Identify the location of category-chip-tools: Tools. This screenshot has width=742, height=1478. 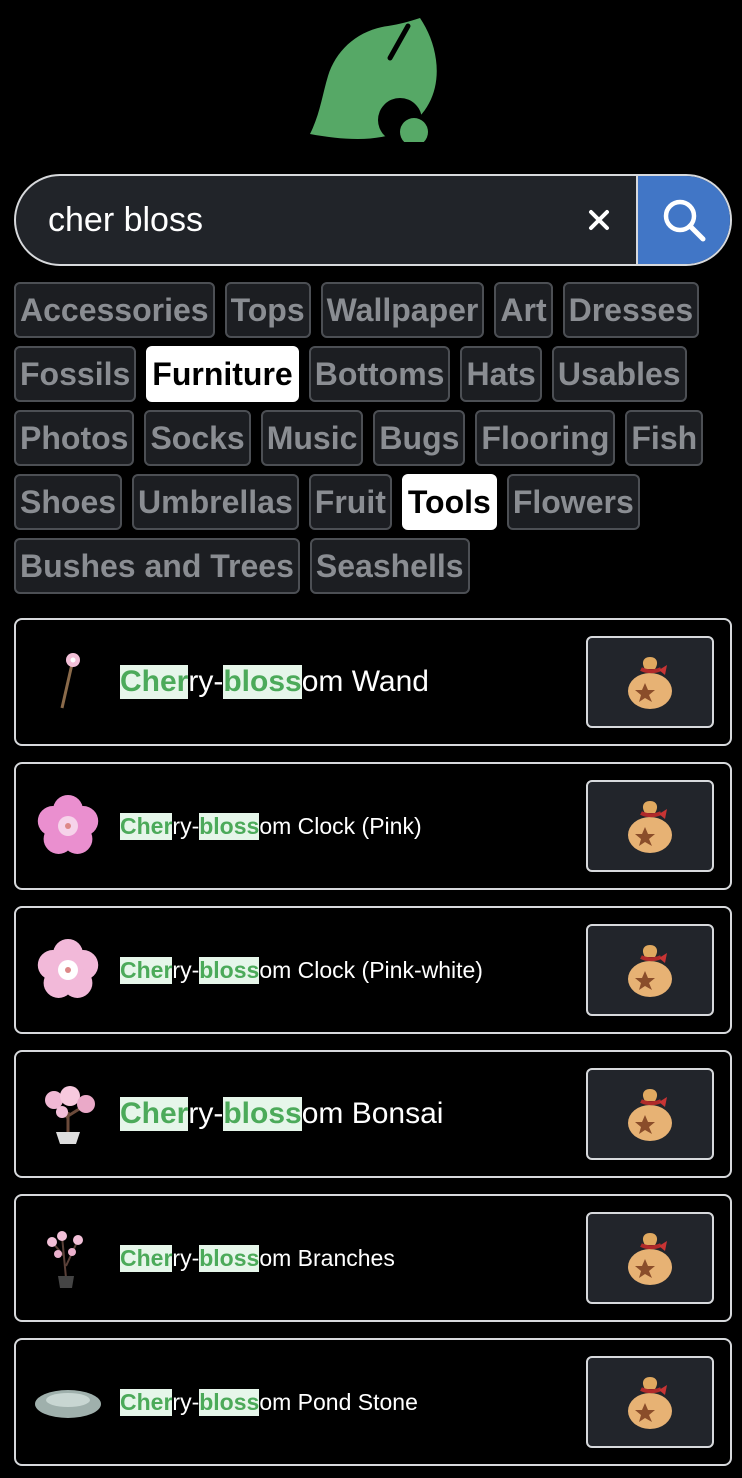
(449, 502).